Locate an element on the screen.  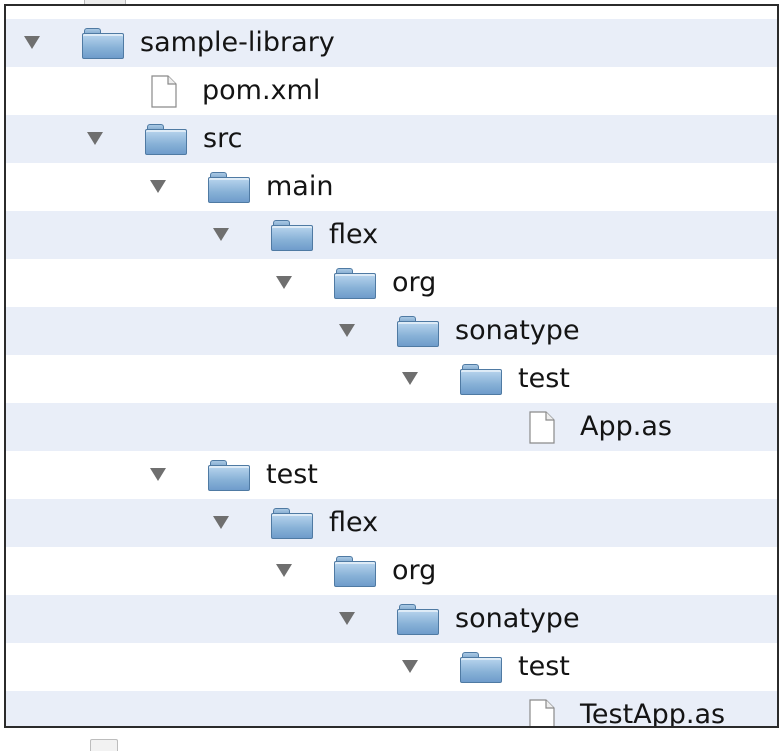
tree-item-label: App.as is located at coordinates (626, 426).